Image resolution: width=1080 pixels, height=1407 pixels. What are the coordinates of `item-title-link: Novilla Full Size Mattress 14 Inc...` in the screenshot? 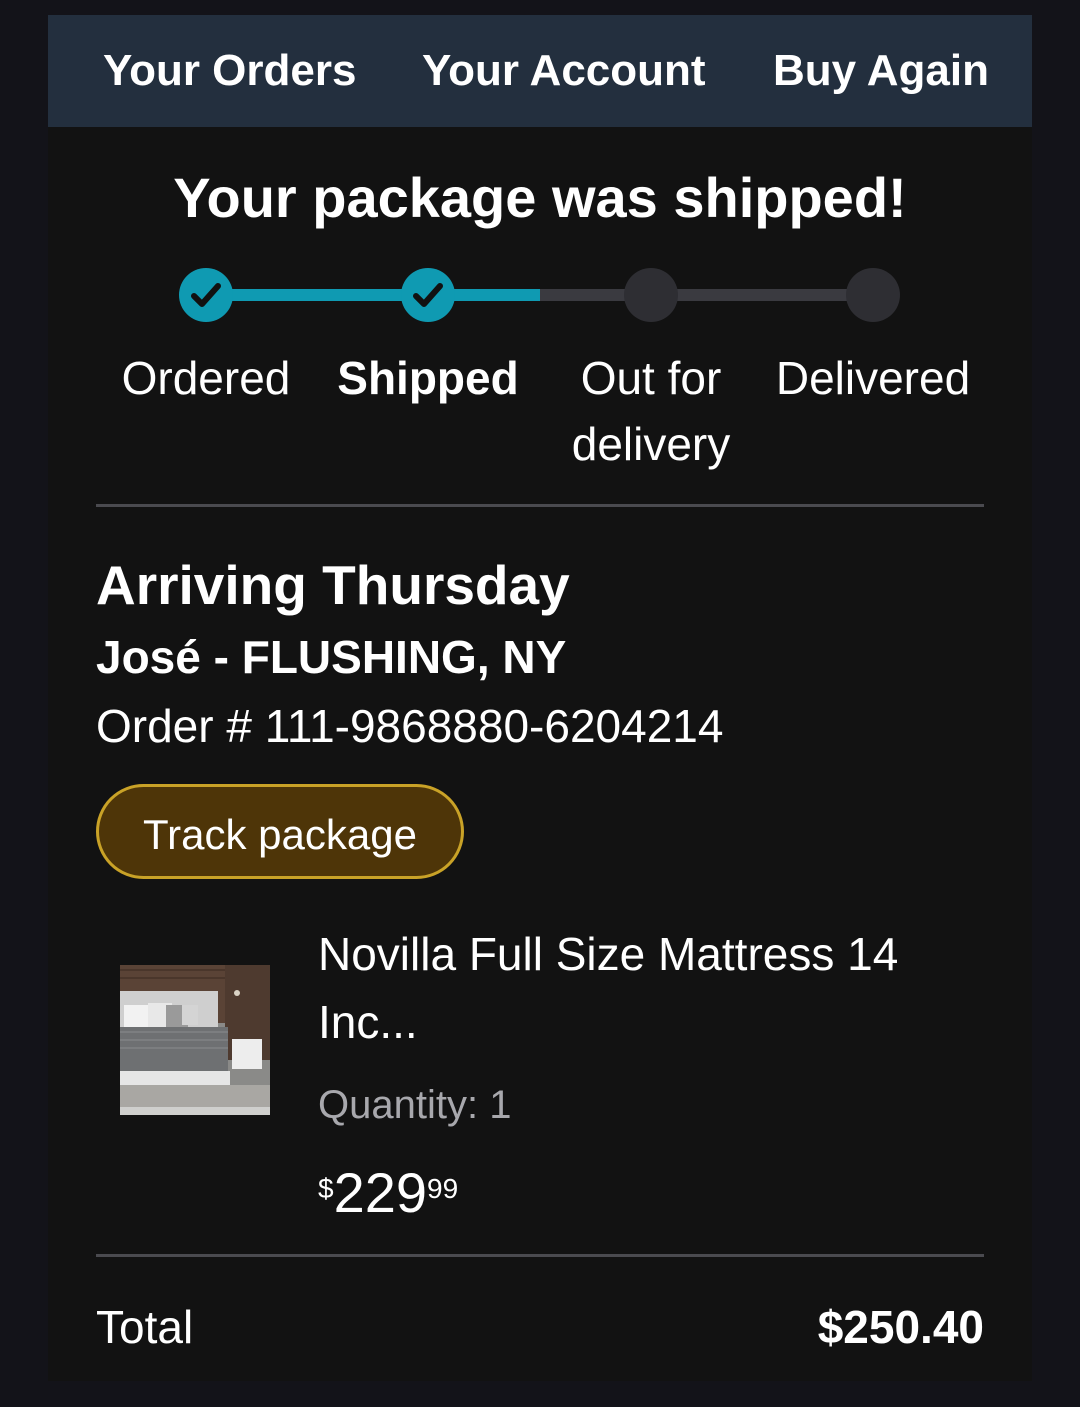 It's located at (643, 988).